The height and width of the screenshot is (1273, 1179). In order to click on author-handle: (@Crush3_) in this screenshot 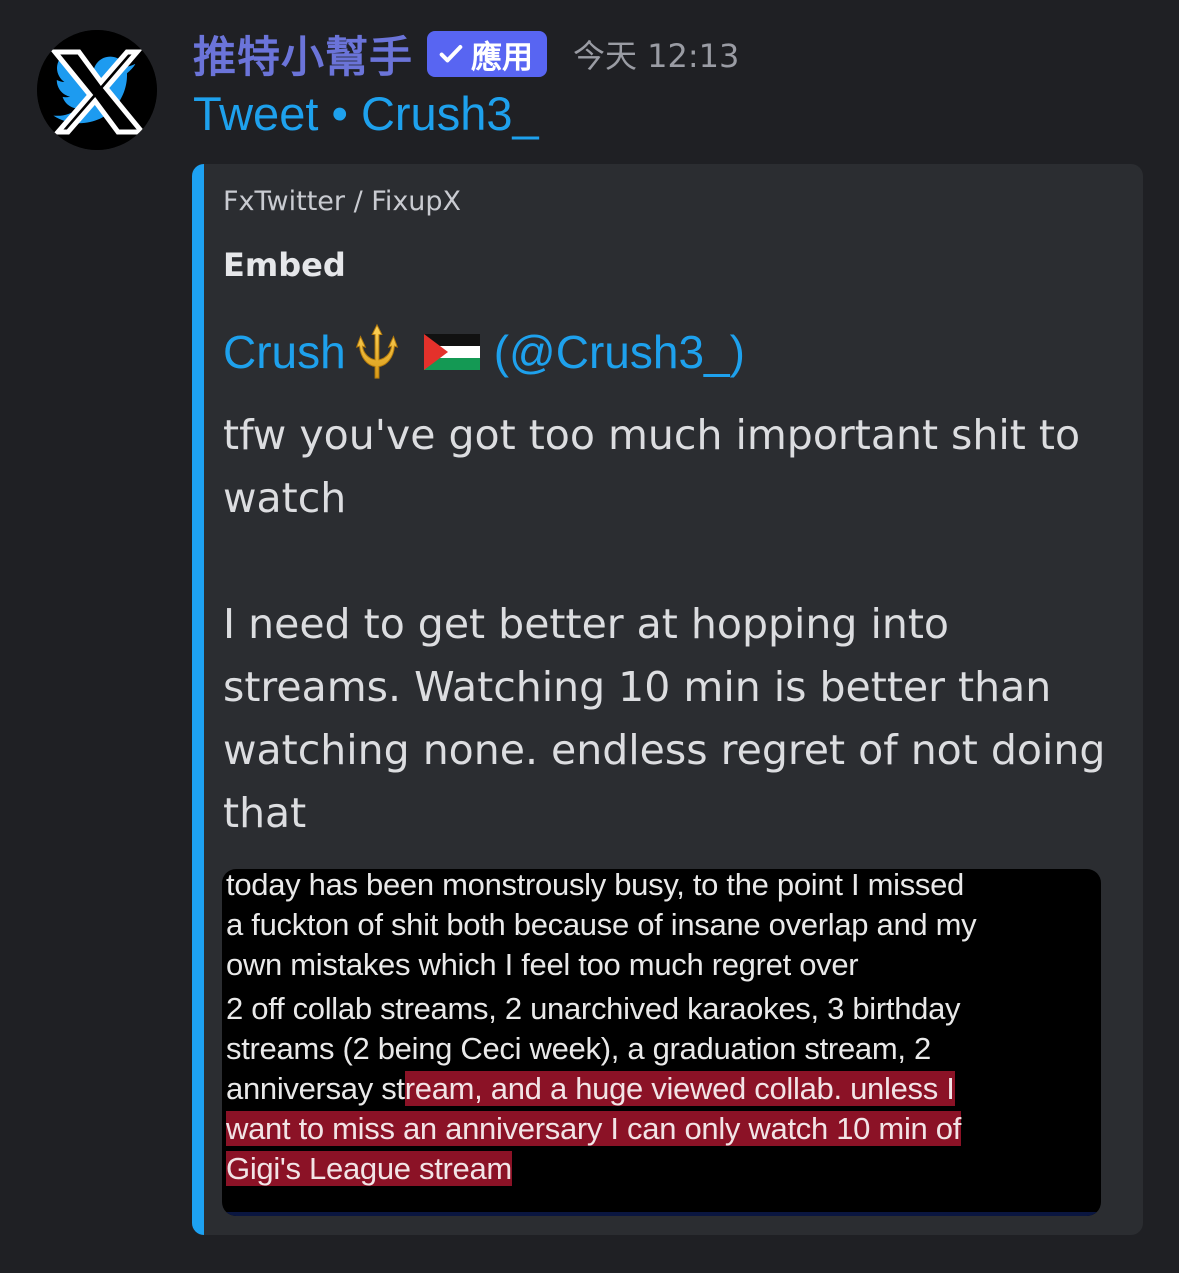, I will do `click(619, 352)`.